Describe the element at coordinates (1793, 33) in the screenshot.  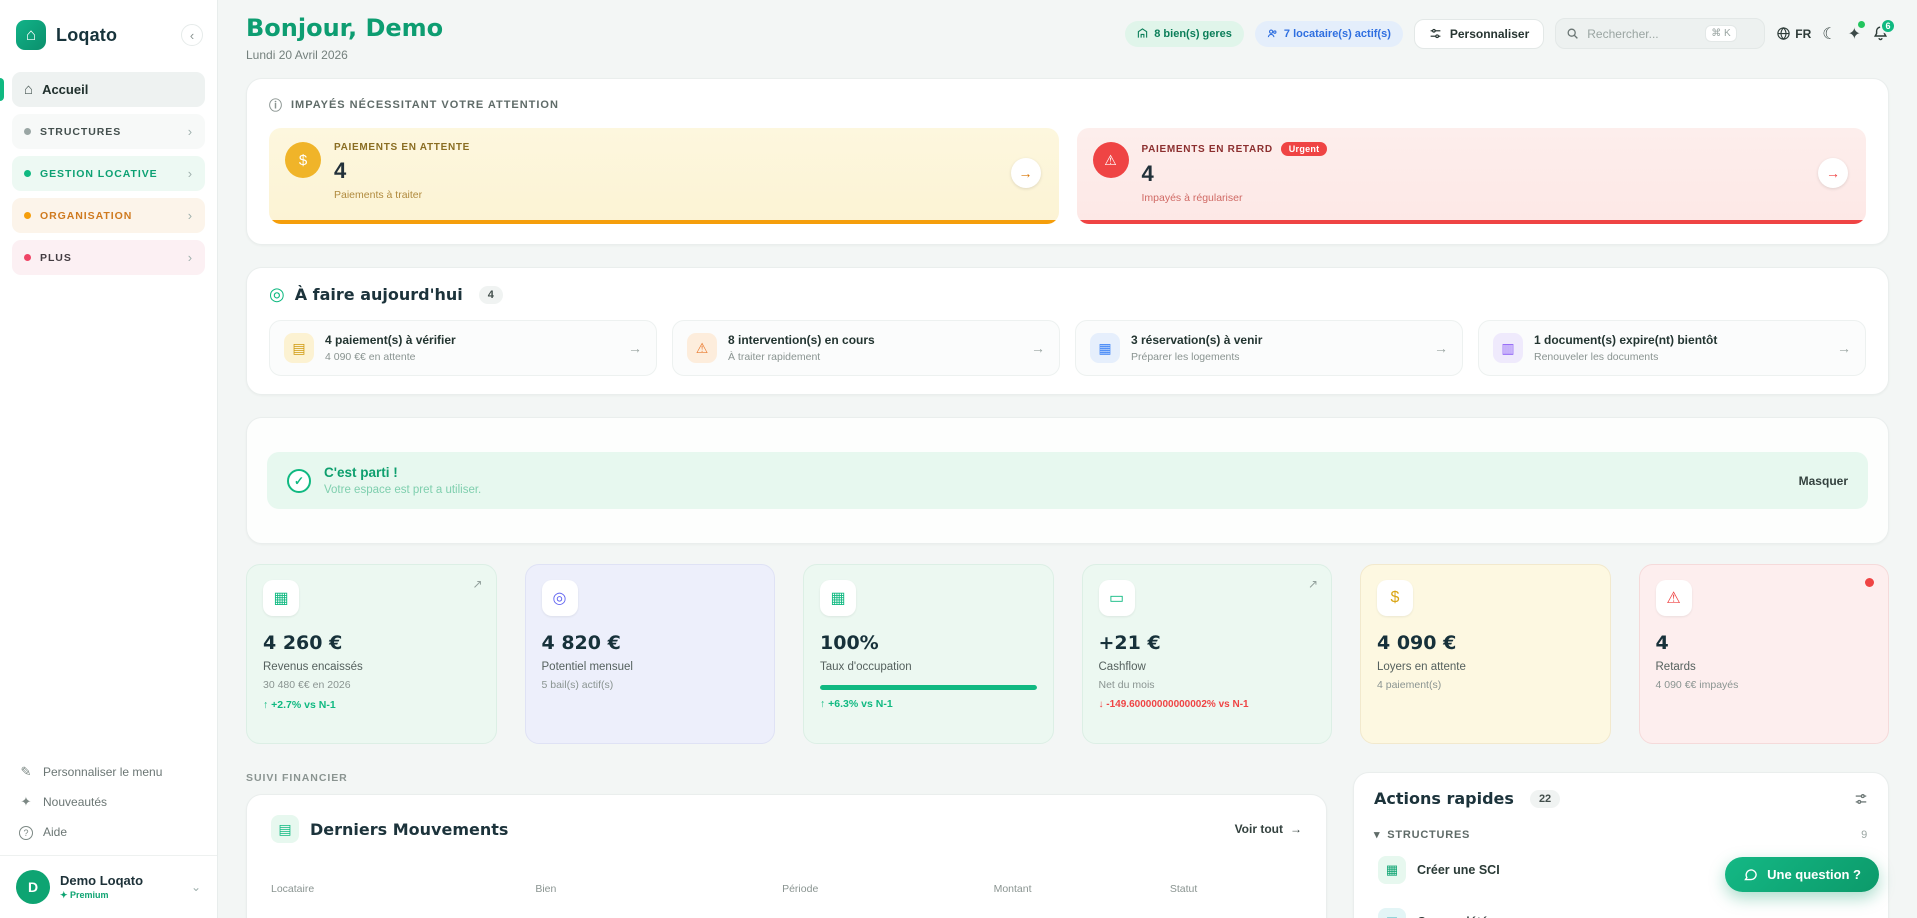
I see `language-selector: FR` at that location.